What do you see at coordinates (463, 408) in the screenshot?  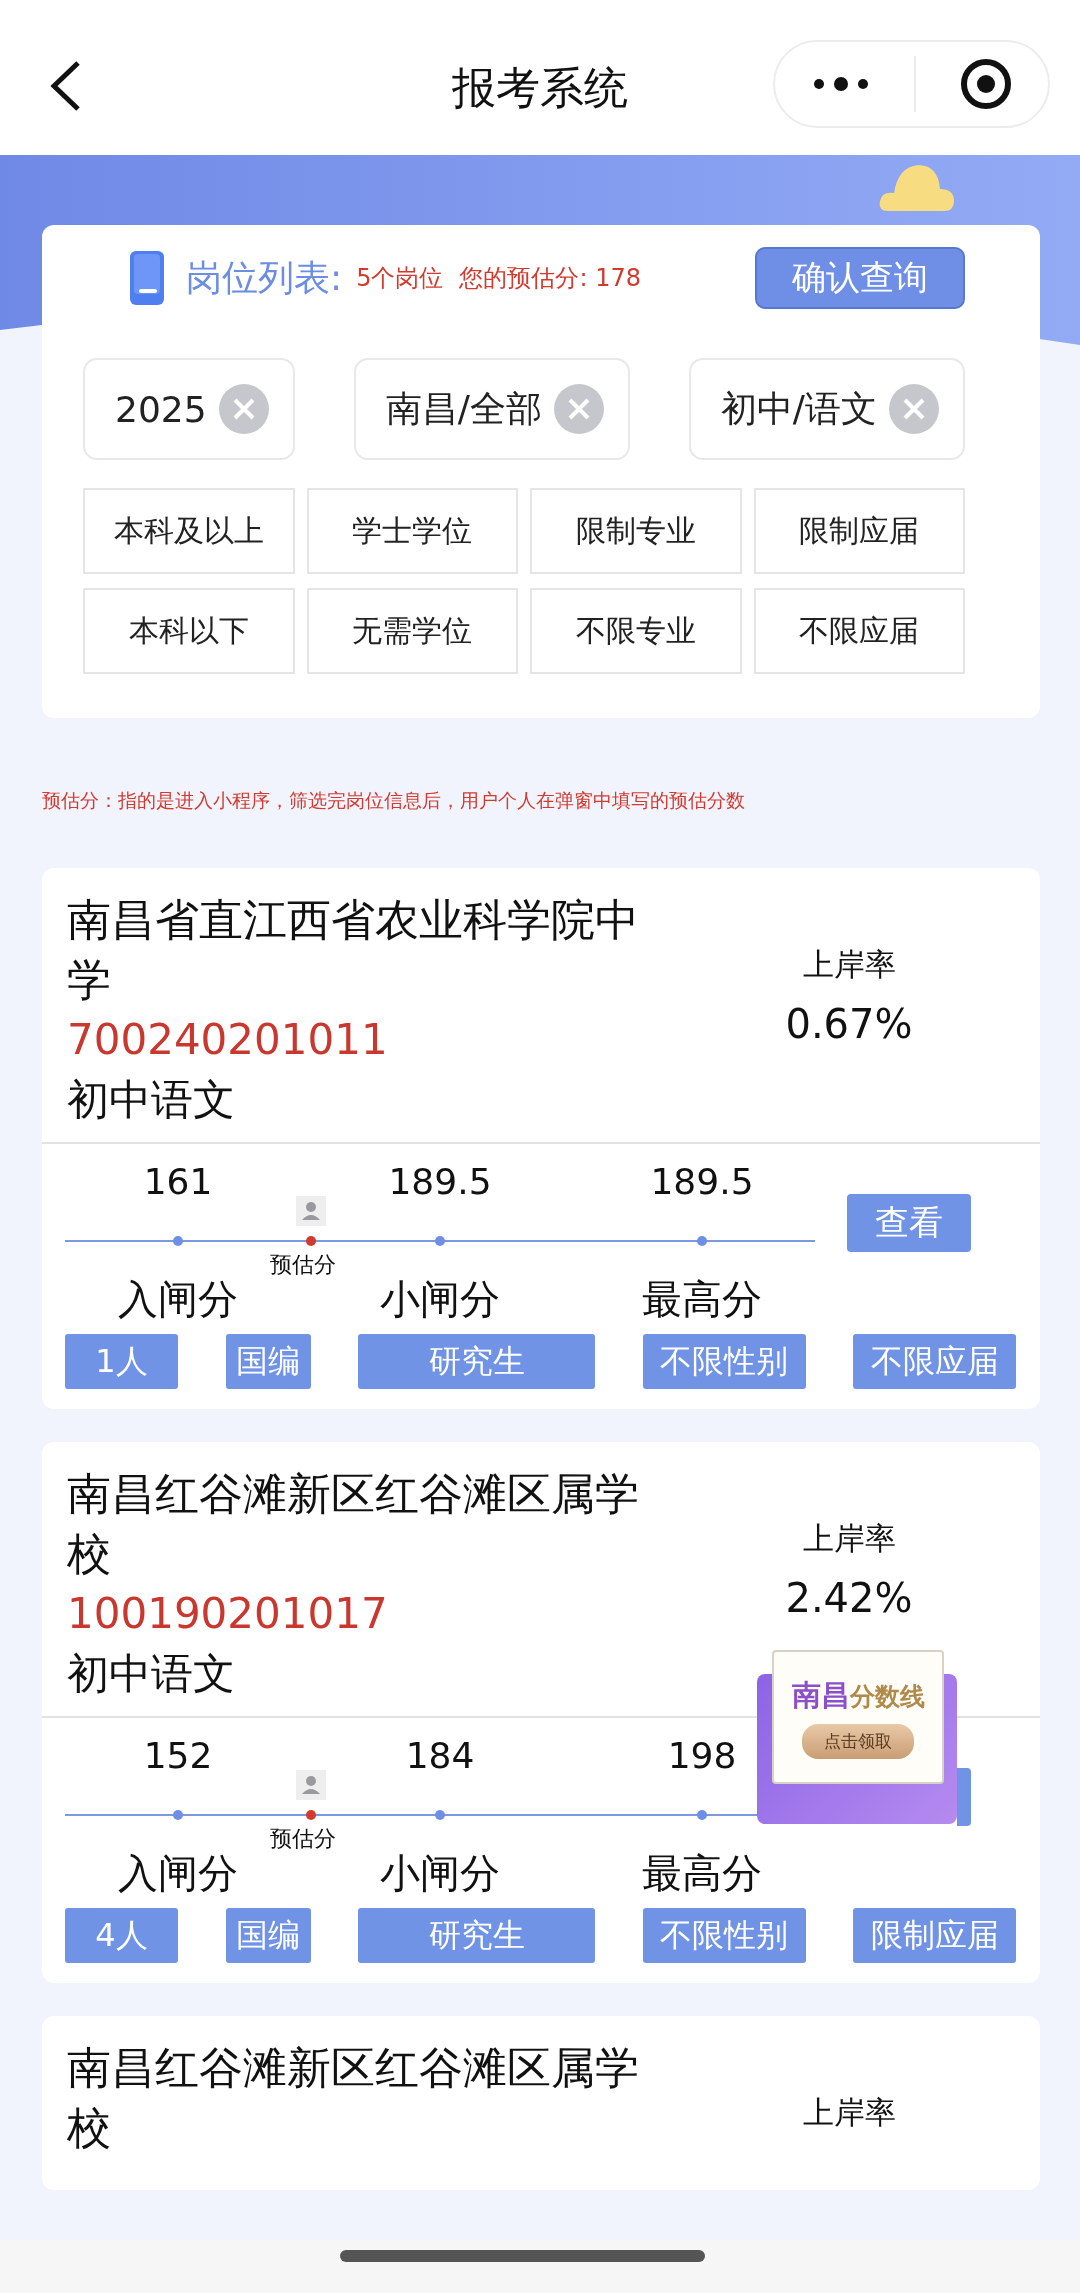 I see `chip-label: 南昌/全部` at bounding box center [463, 408].